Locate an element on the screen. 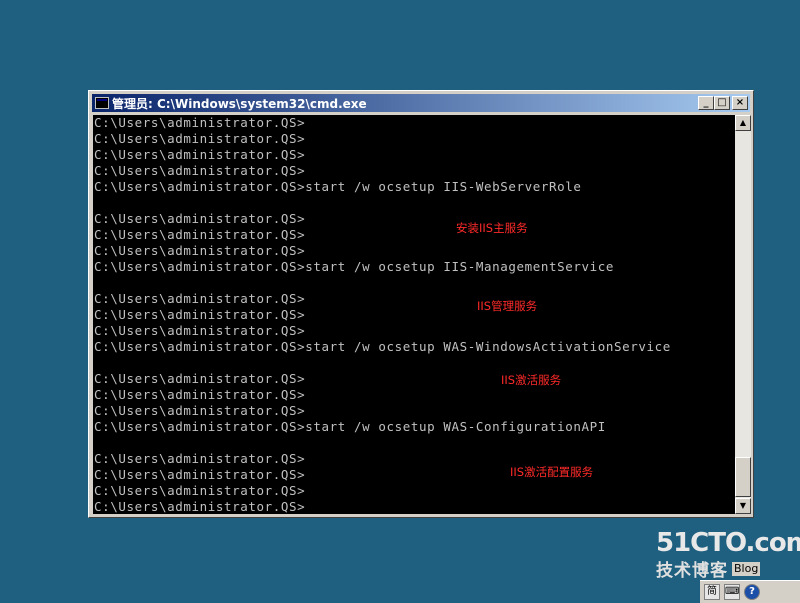 Image resolution: width=800 pixels, height=603 pixels. scroll-up-button: ▲ is located at coordinates (743, 123).